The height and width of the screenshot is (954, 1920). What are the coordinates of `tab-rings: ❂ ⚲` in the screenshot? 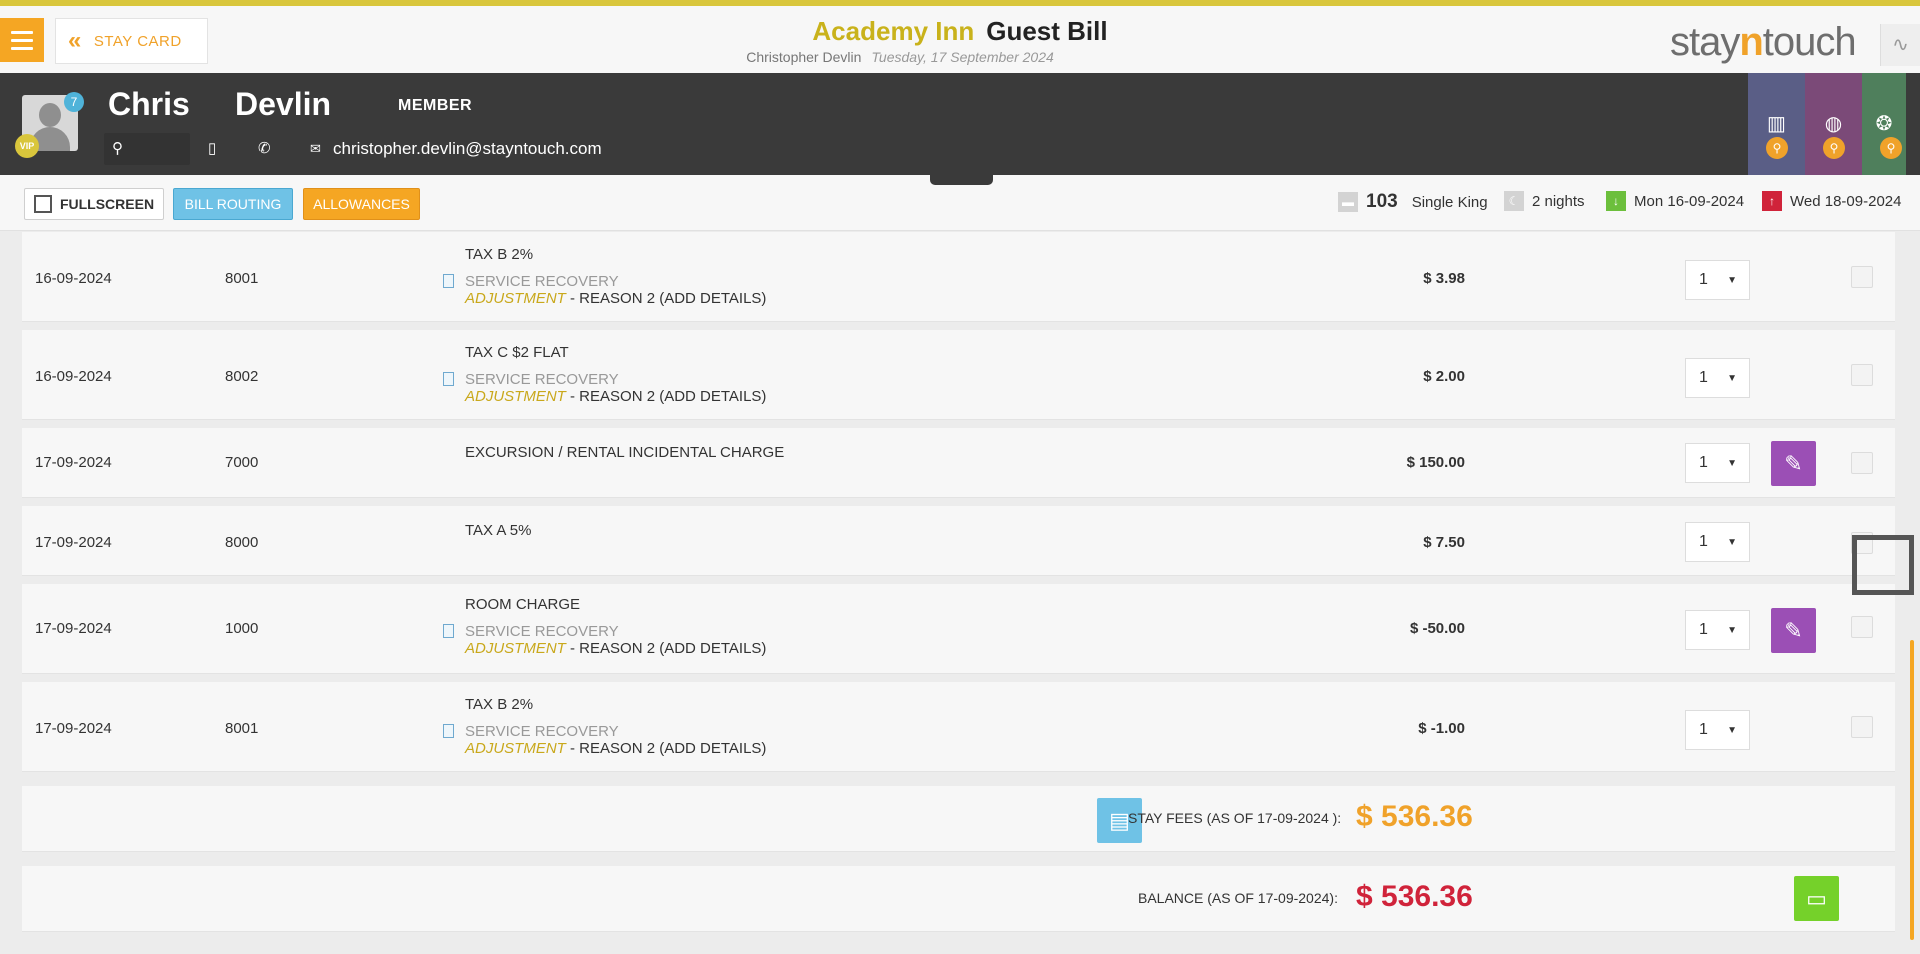 It's located at (1884, 124).